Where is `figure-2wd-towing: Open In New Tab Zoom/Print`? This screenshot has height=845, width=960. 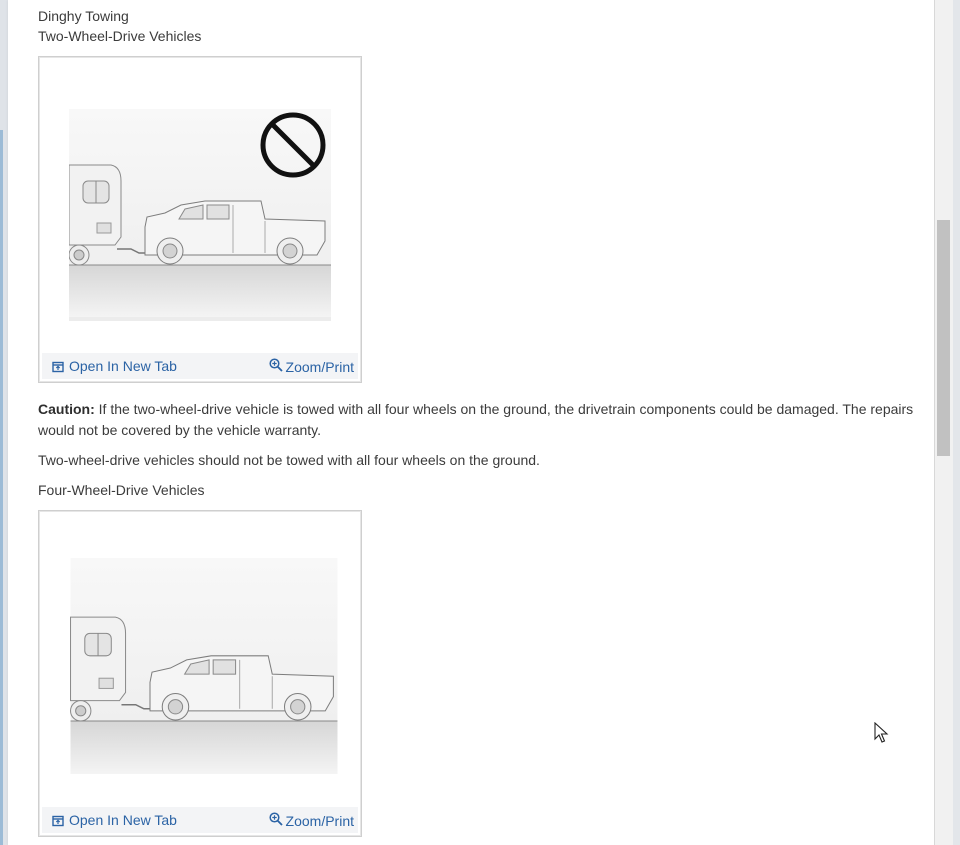 figure-2wd-towing: Open In New Tab Zoom/Print is located at coordinates (200, 219).